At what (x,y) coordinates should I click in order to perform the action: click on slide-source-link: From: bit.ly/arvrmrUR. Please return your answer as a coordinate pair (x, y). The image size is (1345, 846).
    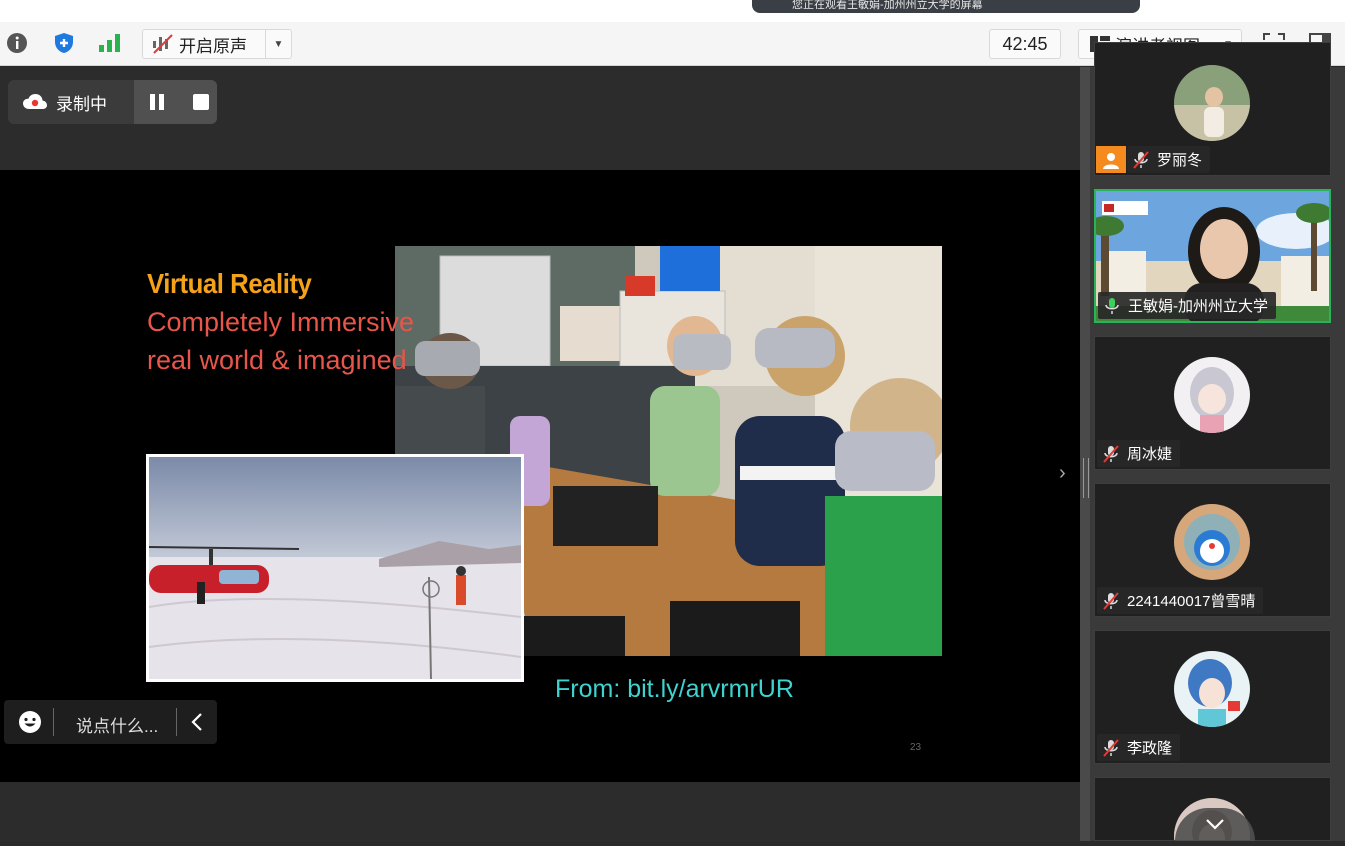
    Looking at the image, I should click on (674, 689).